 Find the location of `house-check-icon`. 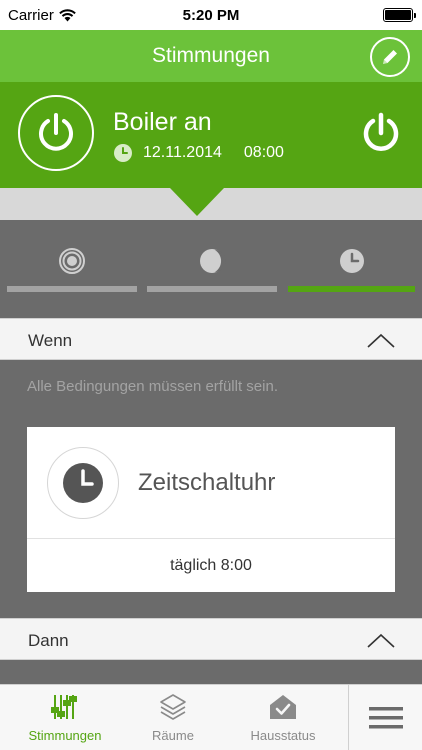

house-check-icon is located at coordinates (283, 707).